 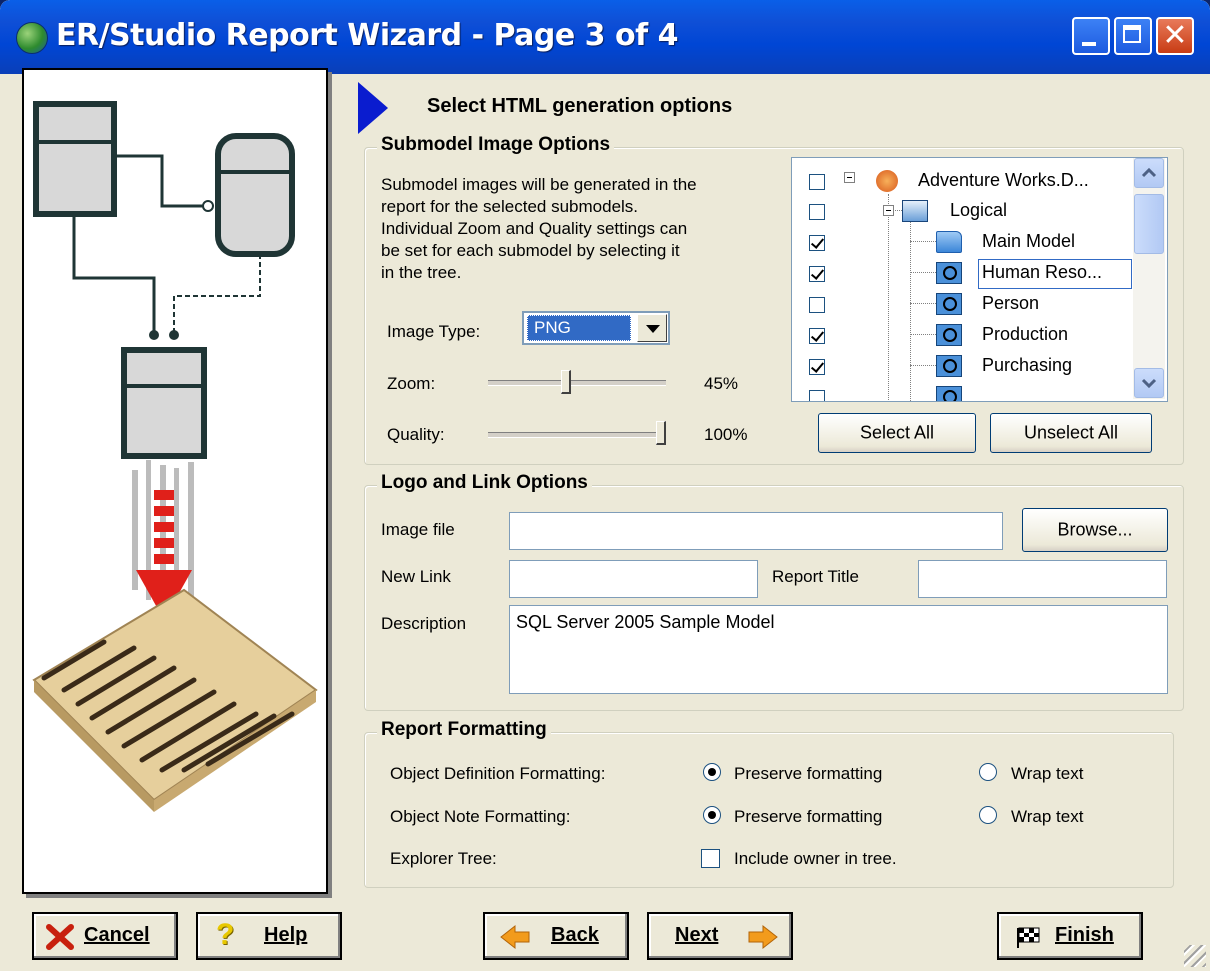 I want to click on submodel-description-line: Submodel images will be generated in the, so click(x=539, y=184).